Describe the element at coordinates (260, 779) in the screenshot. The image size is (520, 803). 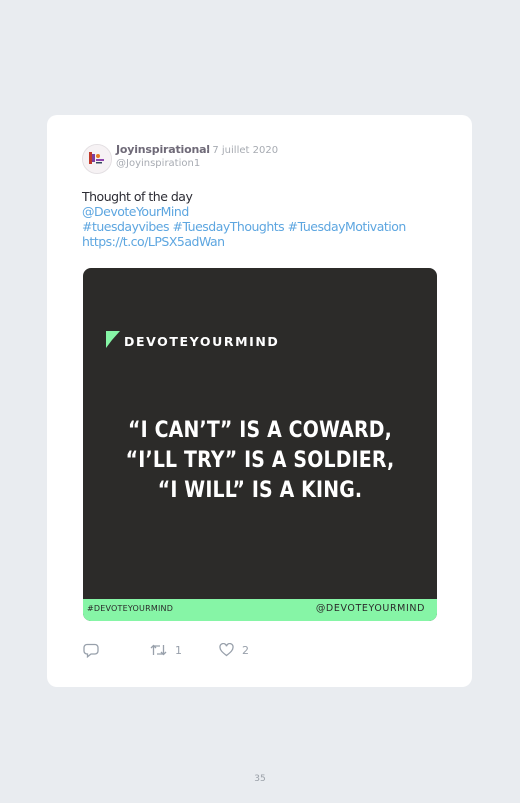
I see `page-number: 35` at that location.